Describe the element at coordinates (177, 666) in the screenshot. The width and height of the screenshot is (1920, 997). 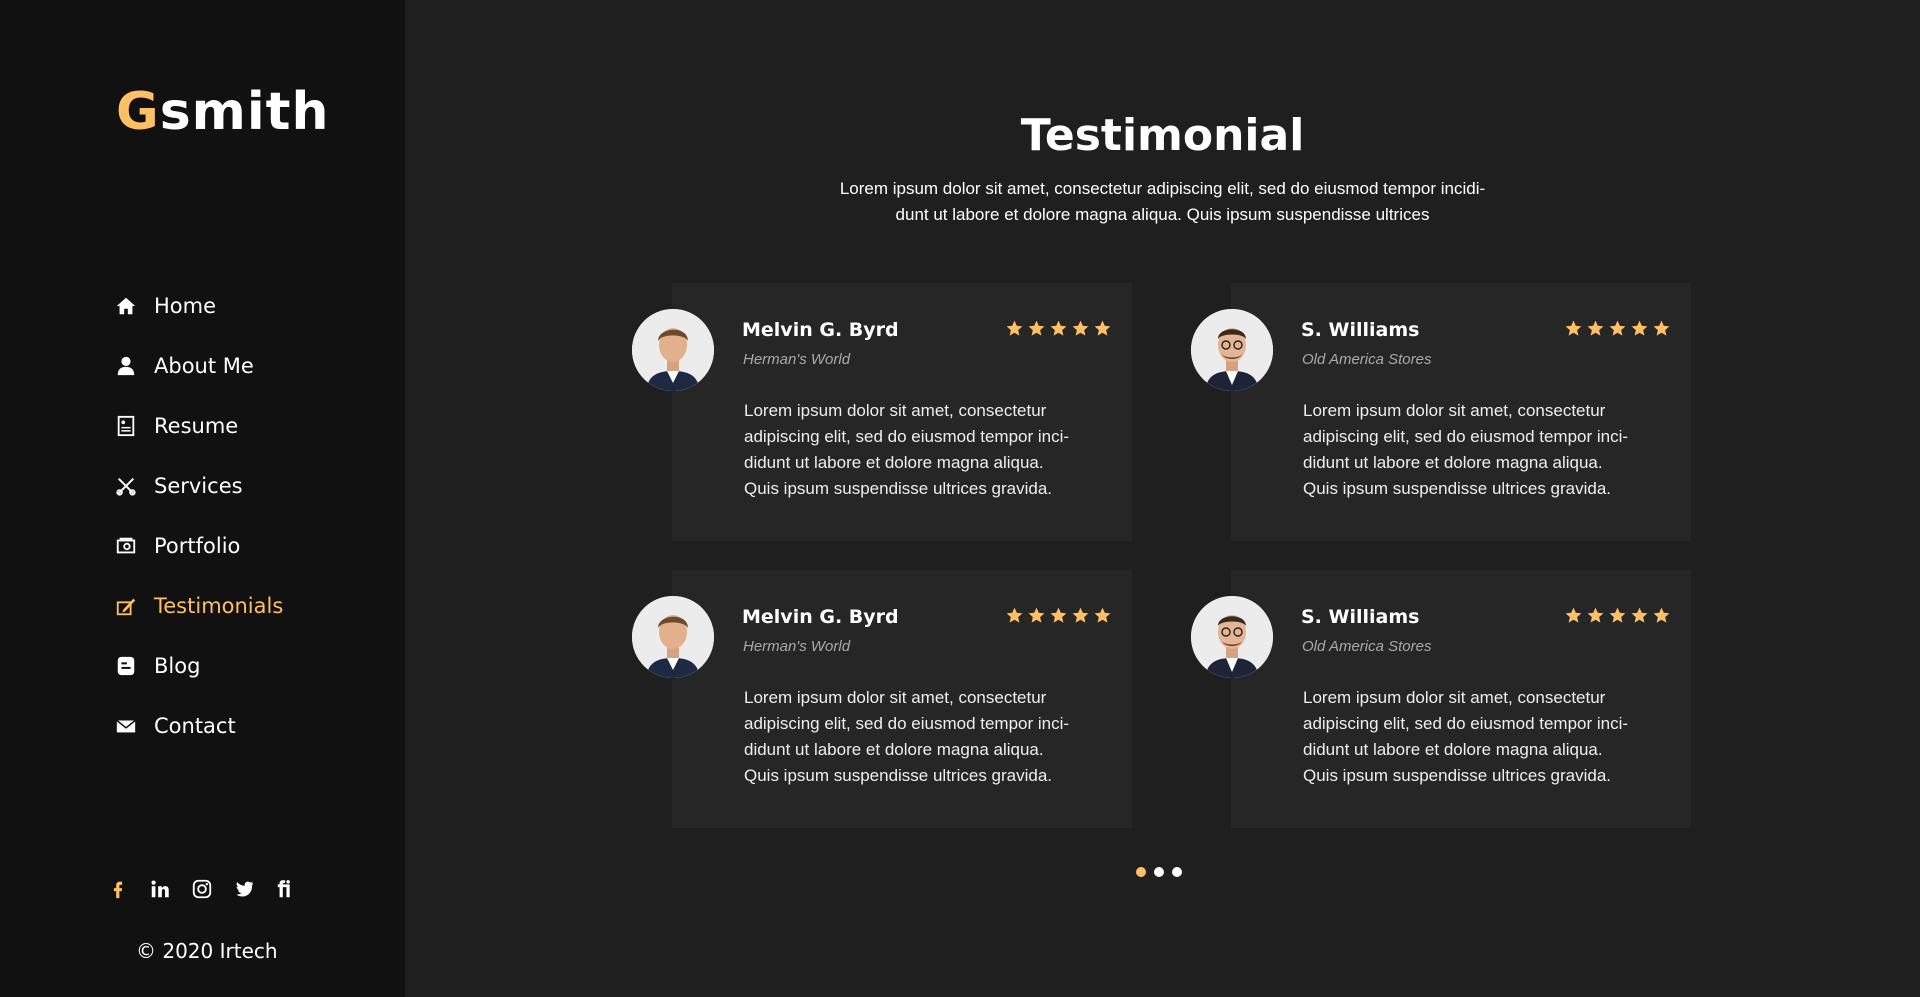
I see `nav-item-label: Blog` at that location.